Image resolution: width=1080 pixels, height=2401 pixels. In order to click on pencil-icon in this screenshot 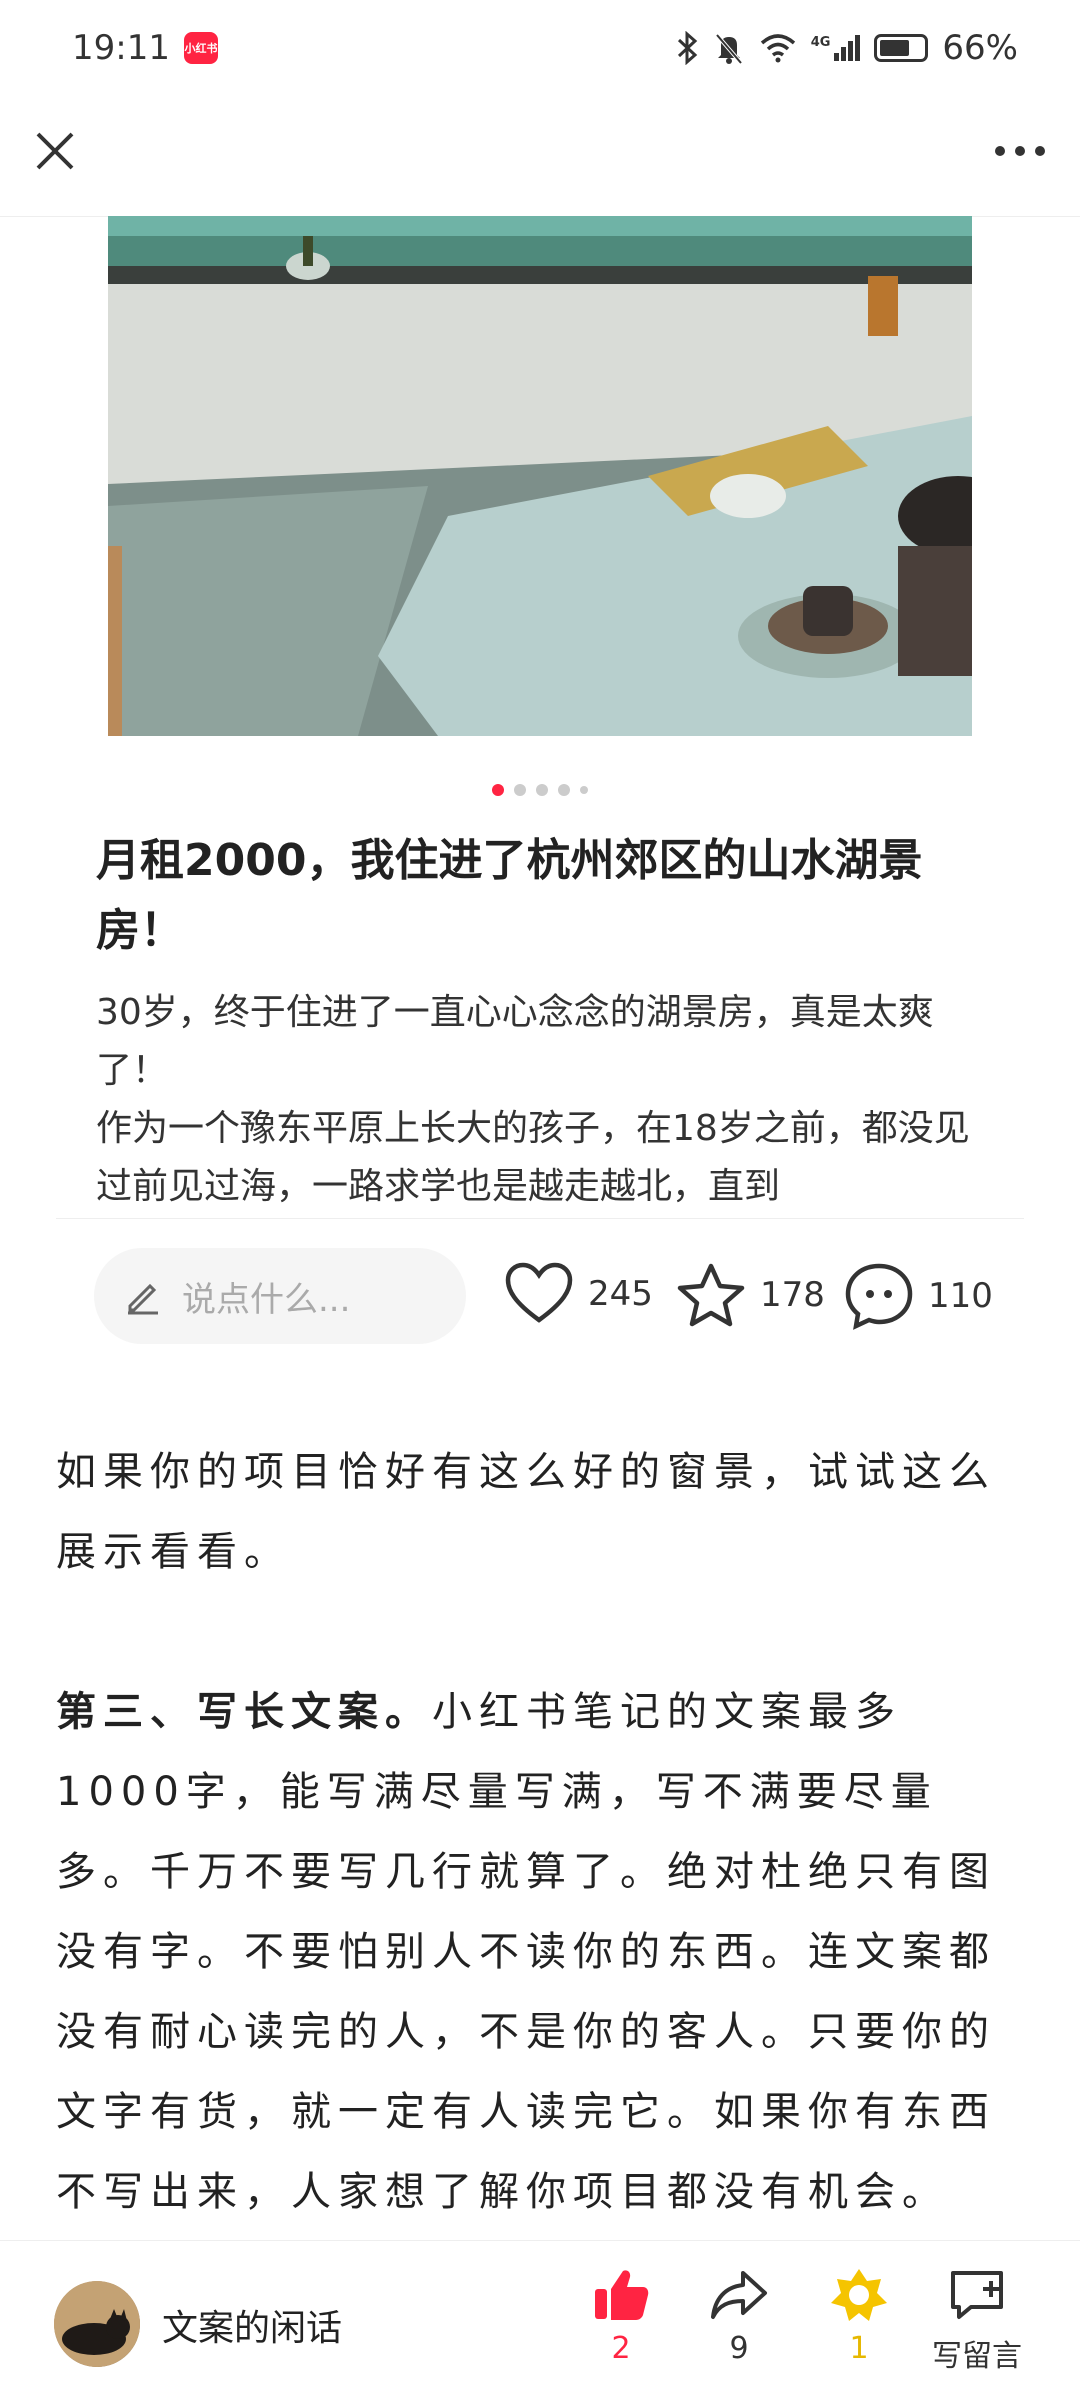, I will do `click(143, 1299)`.